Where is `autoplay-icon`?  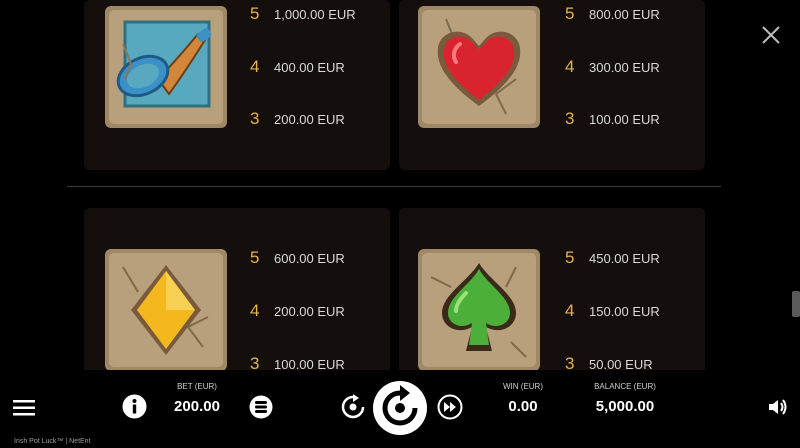
autoplay-icon is located at coordinates (353, 407).